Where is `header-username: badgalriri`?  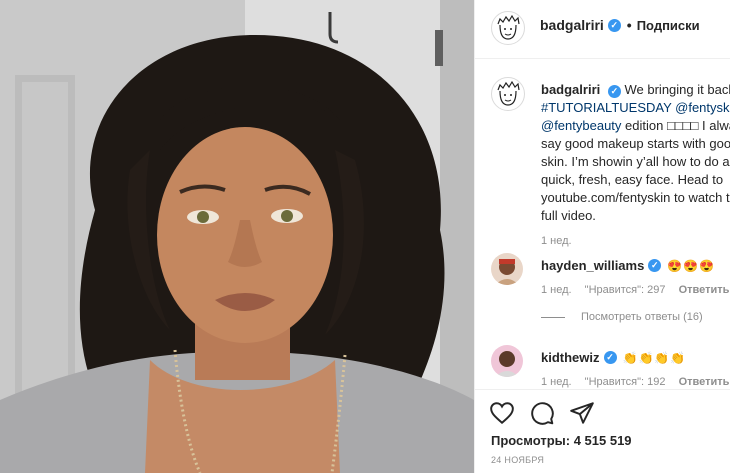
header-username: badgalriri is located at coordinates (572, 25).